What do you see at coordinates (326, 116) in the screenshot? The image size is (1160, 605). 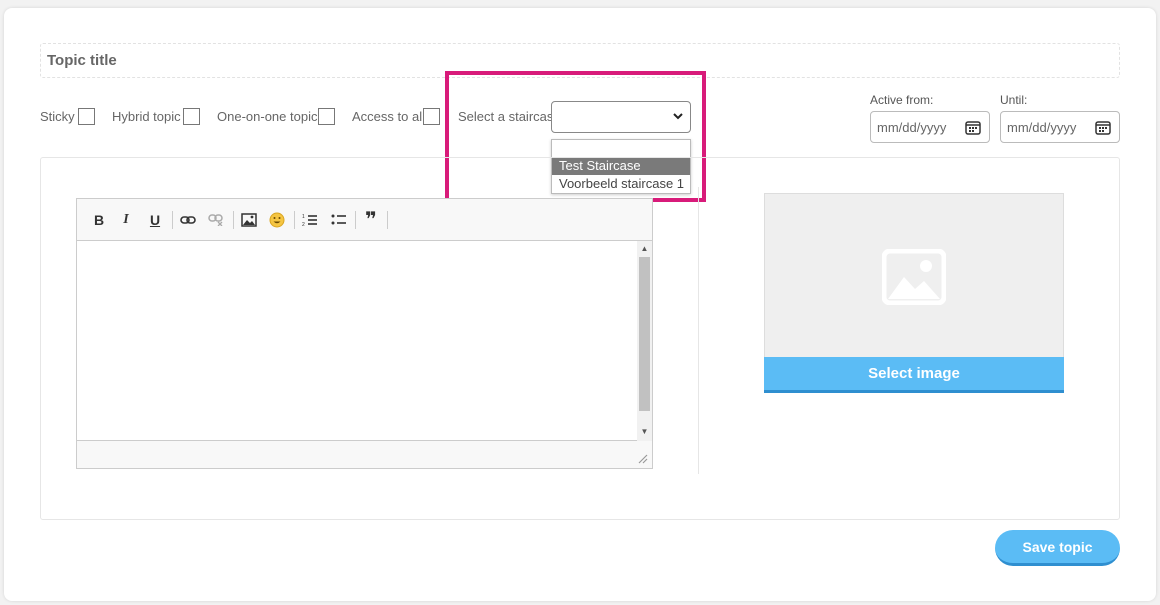 I see `one-on-one-checkbox` at bounding box center [326, 116].